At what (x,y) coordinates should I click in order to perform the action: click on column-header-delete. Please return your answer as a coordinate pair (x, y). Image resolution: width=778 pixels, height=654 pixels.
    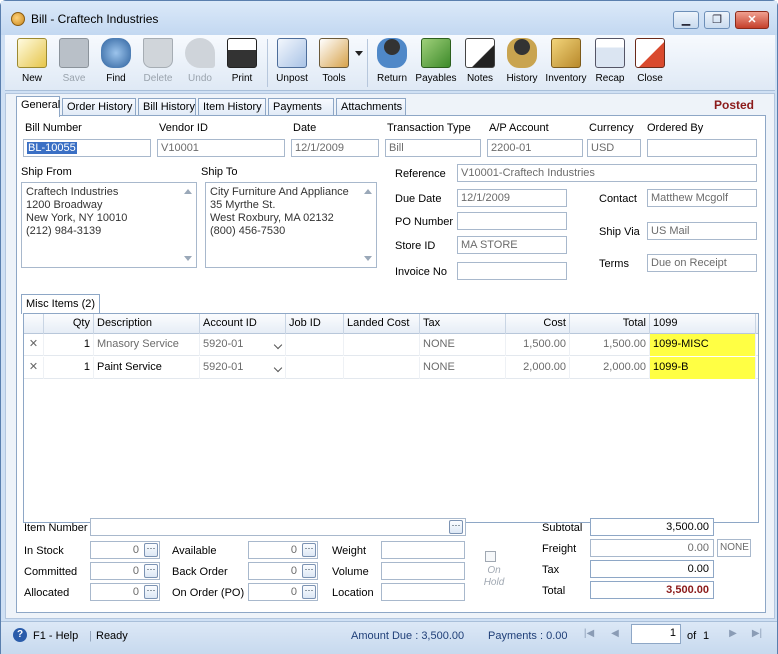
    Looking at the image, I should click on (34, 324).